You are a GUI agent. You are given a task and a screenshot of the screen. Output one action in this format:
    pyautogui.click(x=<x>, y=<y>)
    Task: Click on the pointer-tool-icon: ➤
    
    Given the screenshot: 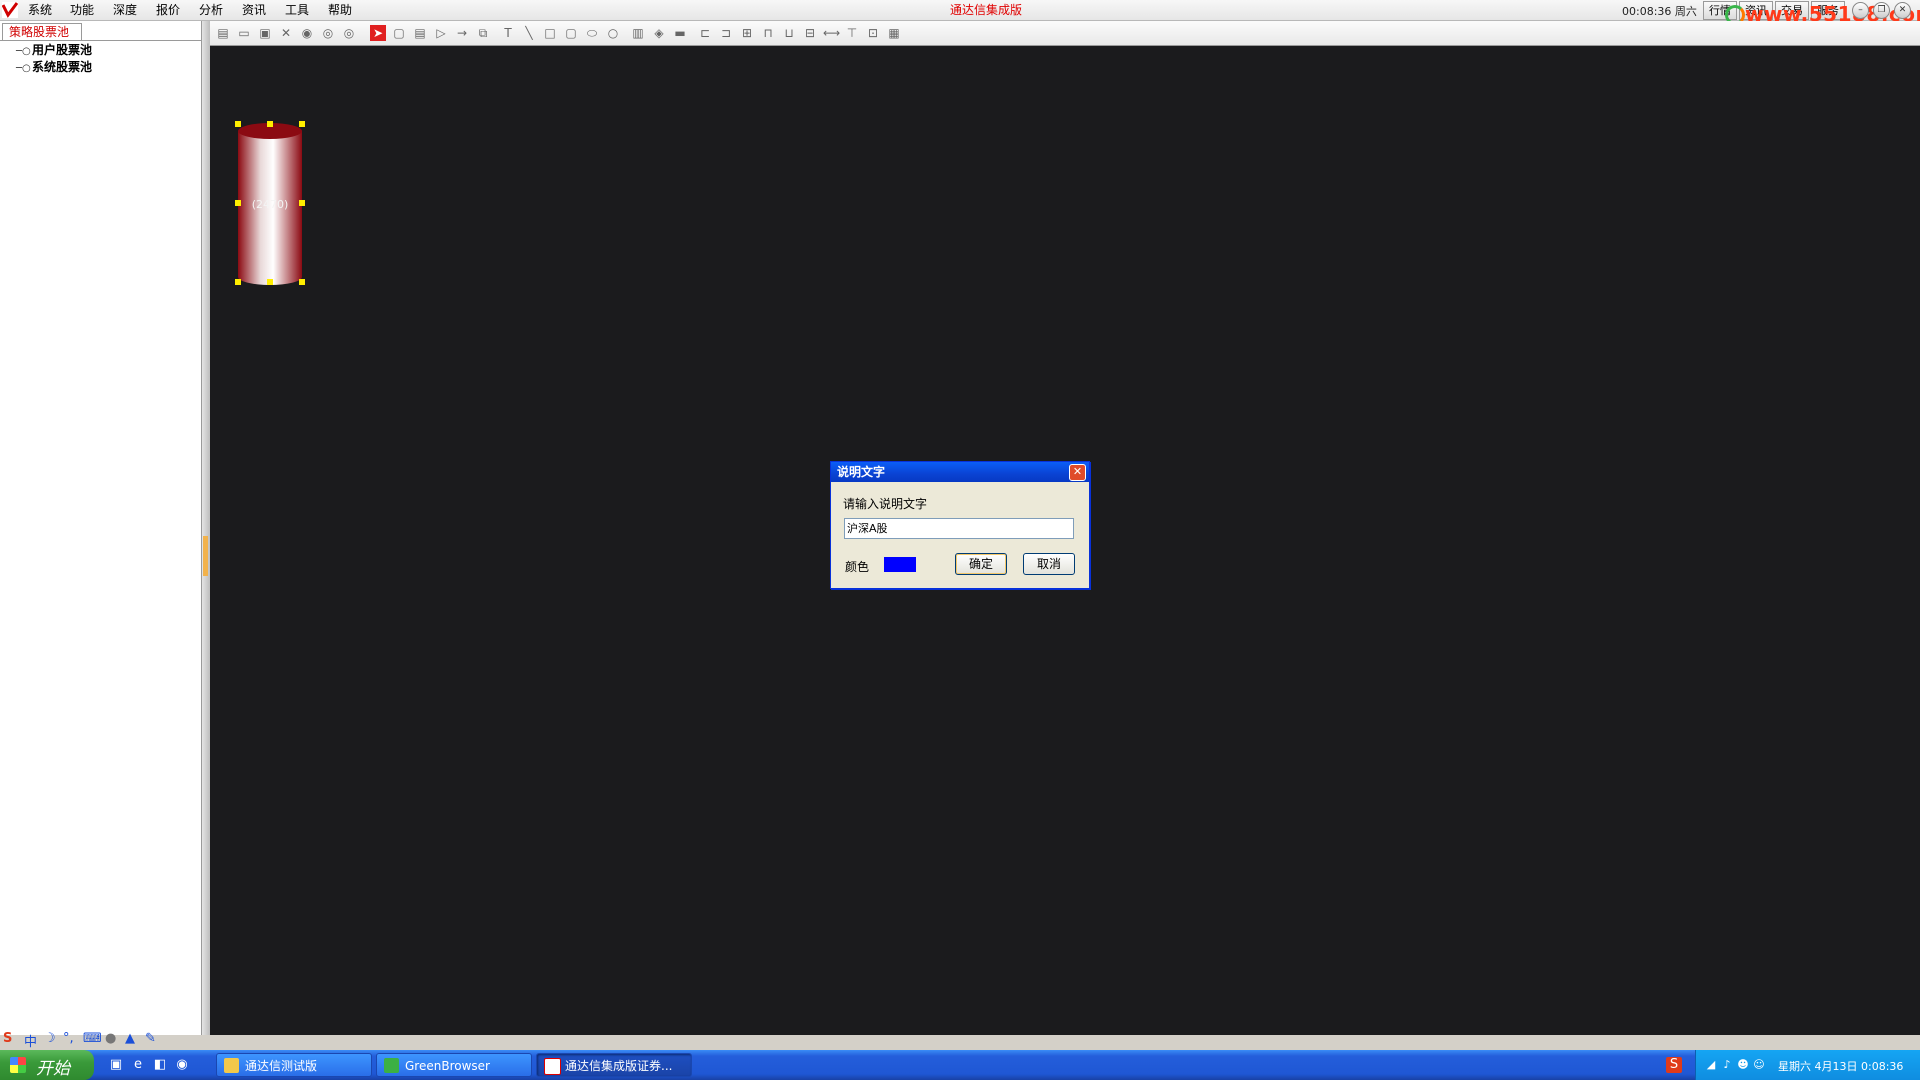 What is the action you would take?
    pyautogui.click(x=378, y=33)
    